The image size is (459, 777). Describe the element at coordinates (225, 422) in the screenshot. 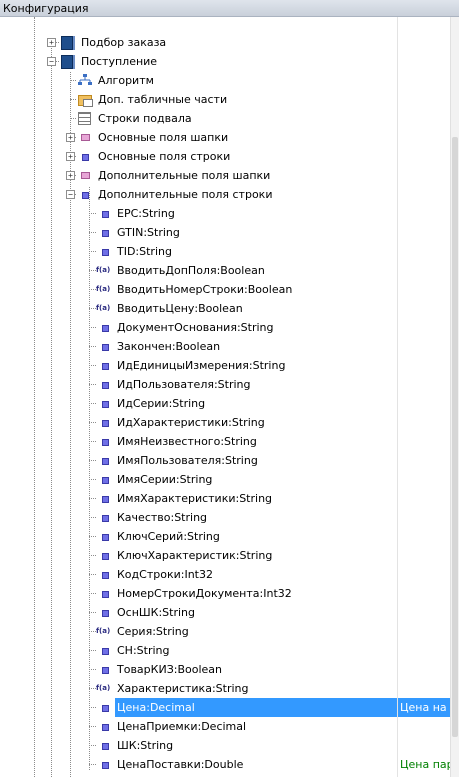

I see `tree-item: ИдХарактеристики:String` at that location.